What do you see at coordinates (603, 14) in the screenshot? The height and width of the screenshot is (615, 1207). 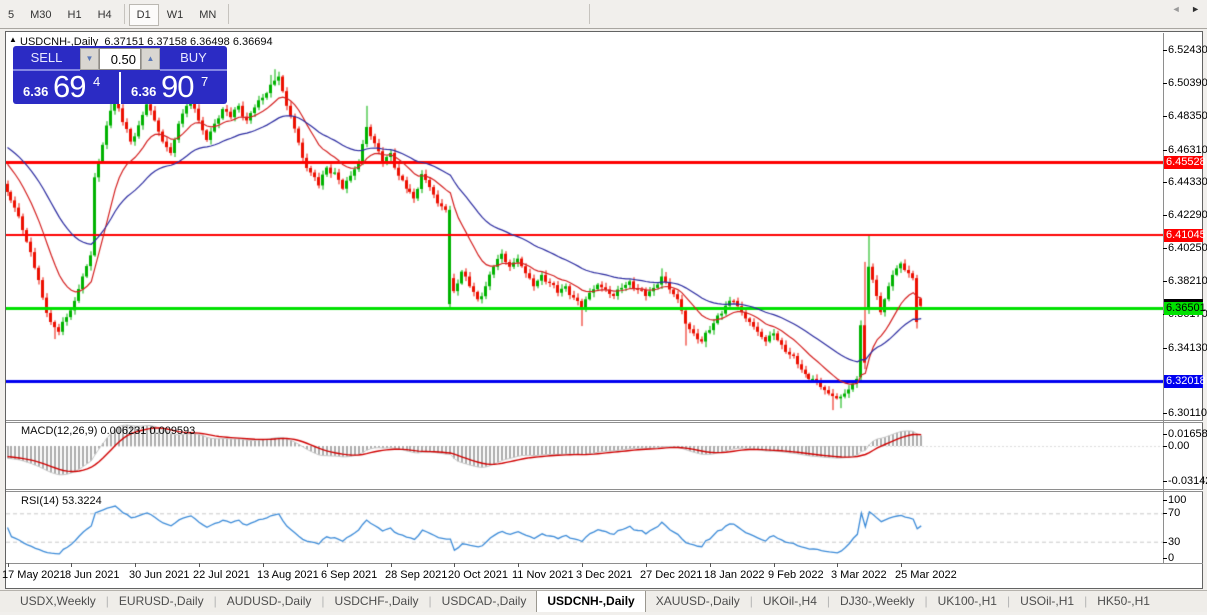 I see `timeframe-toolbar: 5 M30 H1 H4 D1 W1 MN` at bounding box center [603, 14].